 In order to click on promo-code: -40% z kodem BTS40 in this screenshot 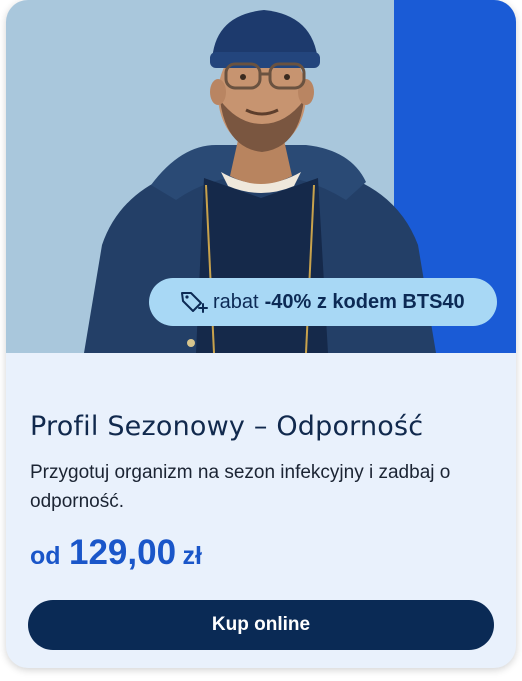, I will do `click(364, 301)`.